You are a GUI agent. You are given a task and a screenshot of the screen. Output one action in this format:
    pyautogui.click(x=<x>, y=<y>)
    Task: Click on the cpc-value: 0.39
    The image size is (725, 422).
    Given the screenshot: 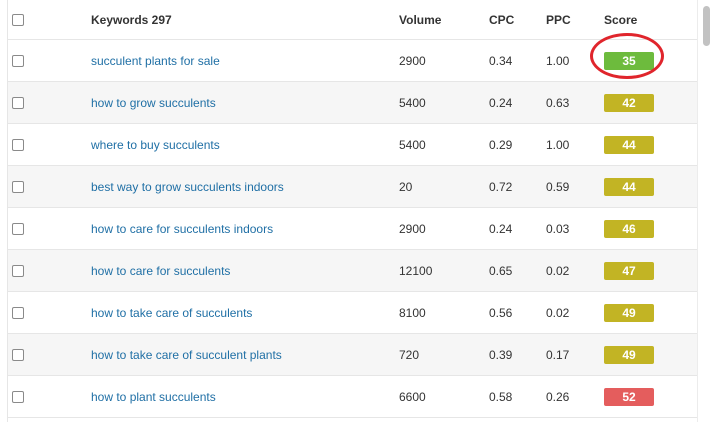 What is the action you would take?
    pyautogui.click(x=501, y=354)
    